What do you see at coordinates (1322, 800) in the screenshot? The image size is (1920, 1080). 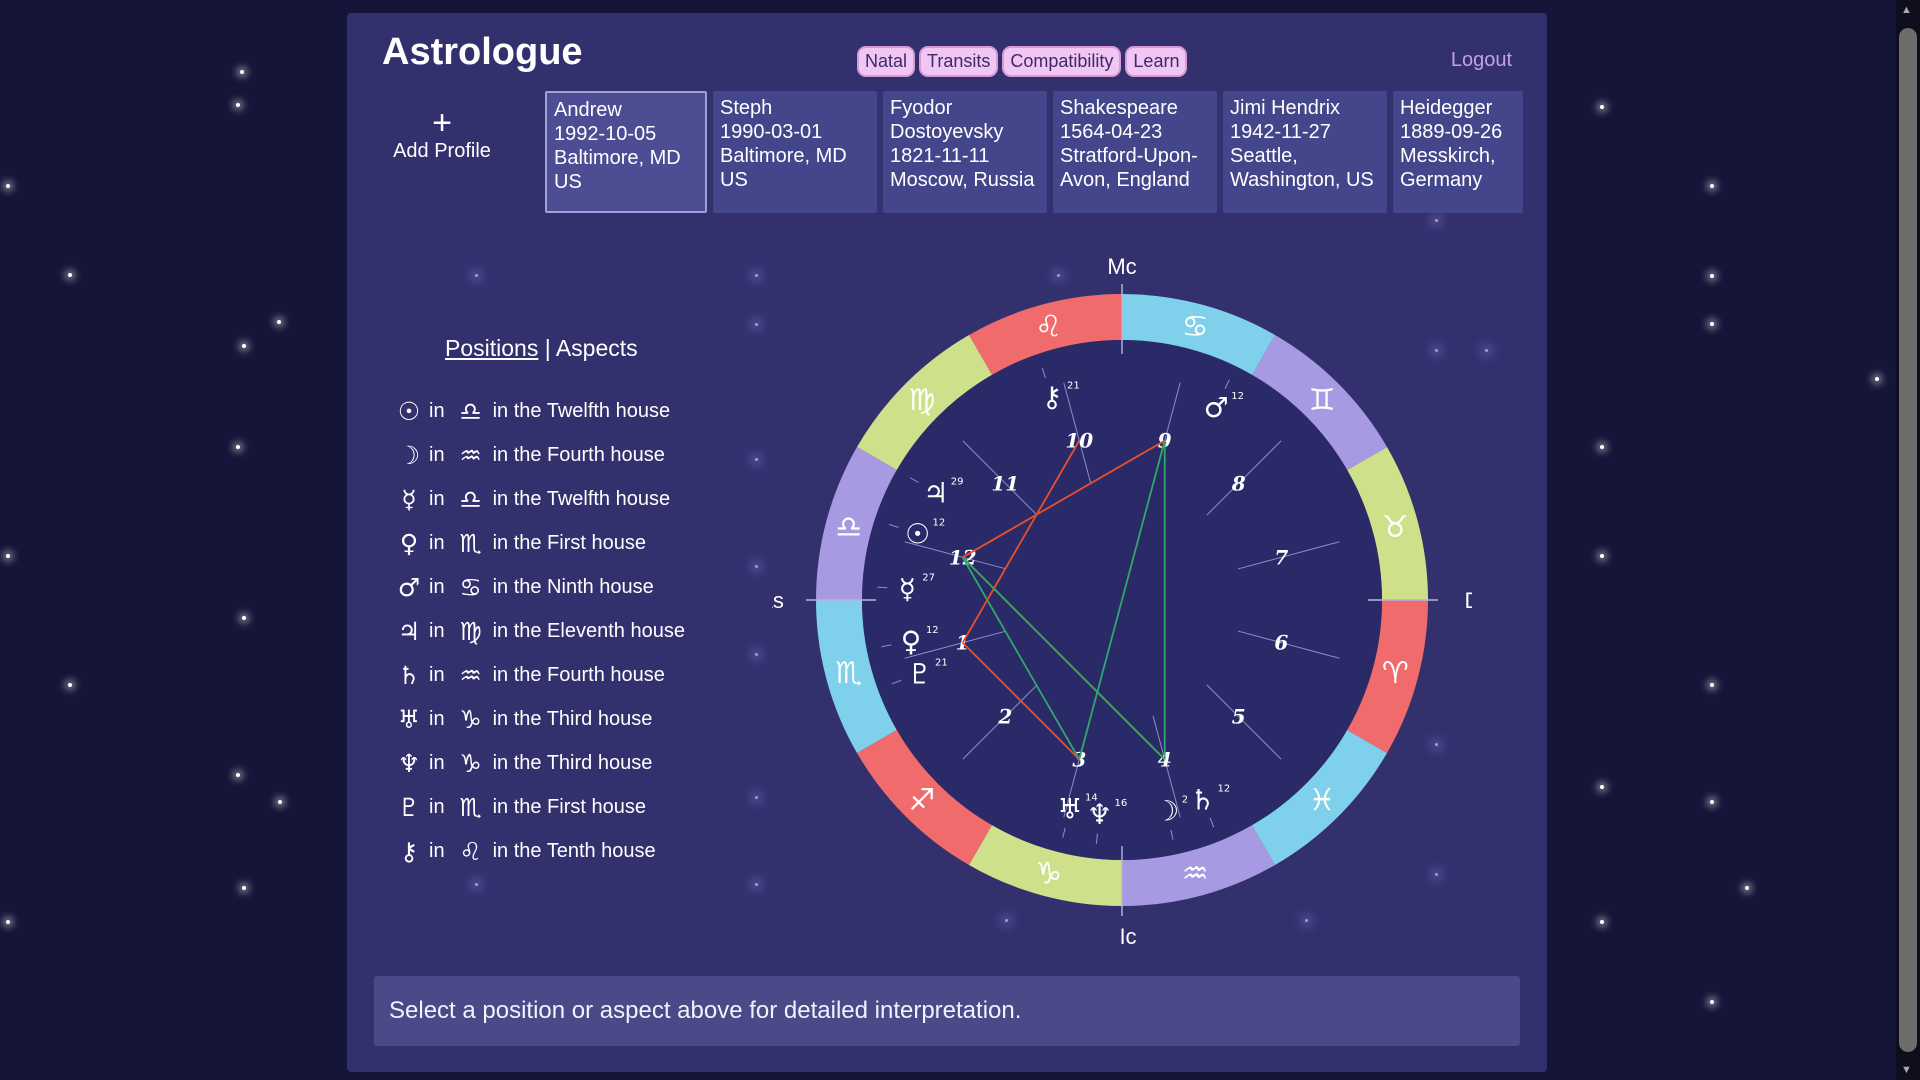 I see `pisces-icon: ♓` at bounding box center [1322, 800].